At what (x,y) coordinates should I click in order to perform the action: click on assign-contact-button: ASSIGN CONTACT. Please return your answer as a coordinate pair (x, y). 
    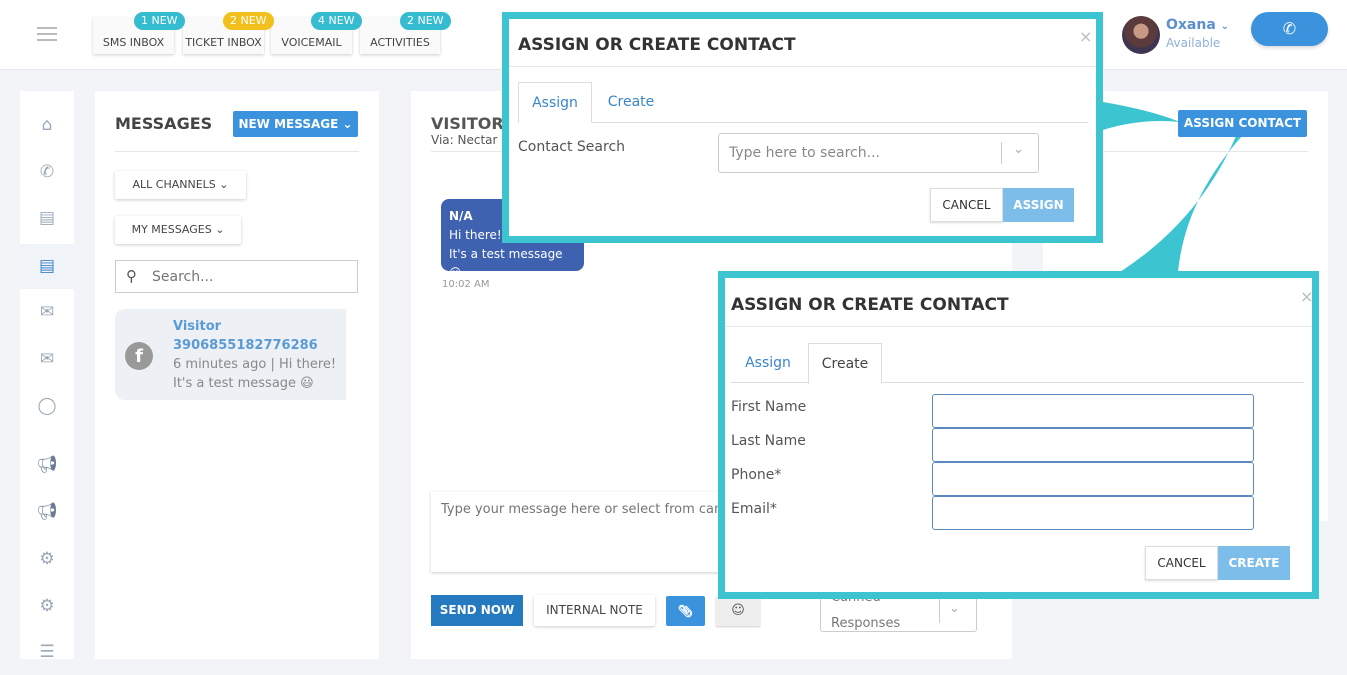
    Looking at the image, I should click on (1242, 123).